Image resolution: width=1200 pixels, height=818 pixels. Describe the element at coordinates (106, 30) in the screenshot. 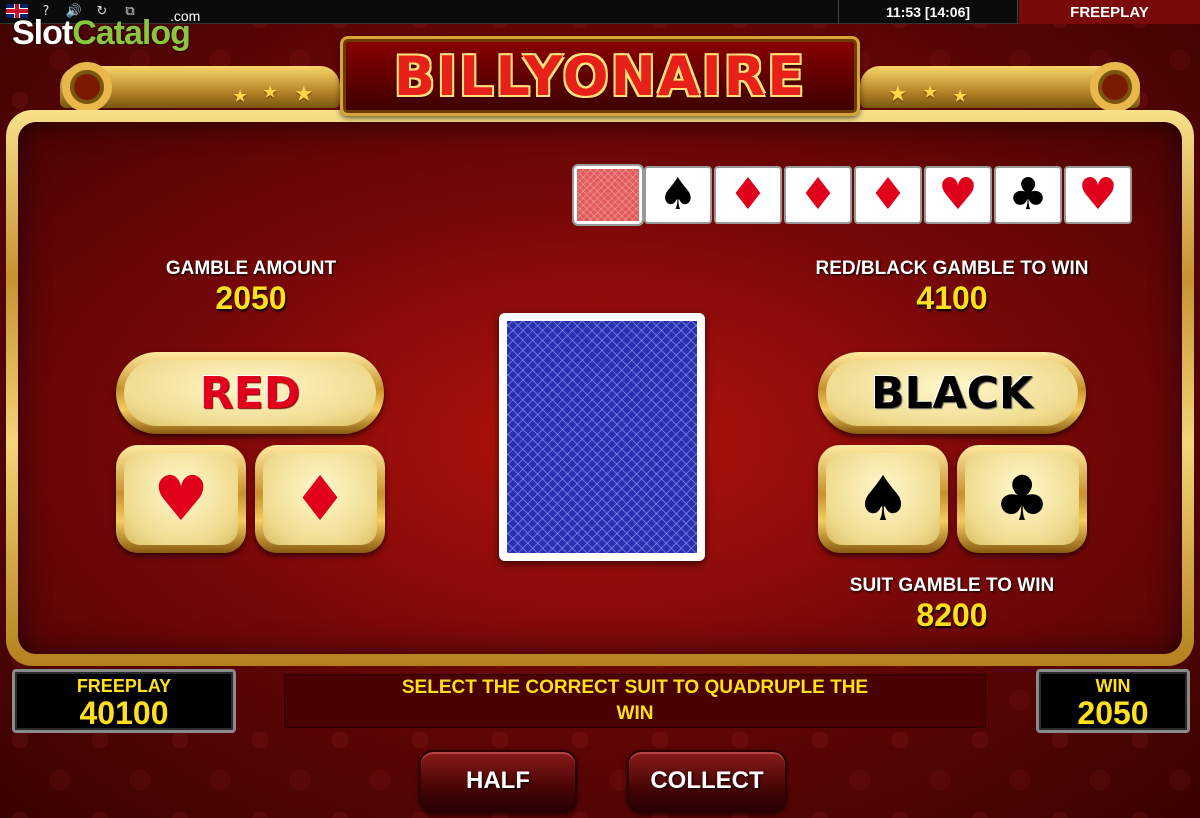

I see `watermark-logo: SlotCatalog .com` at that location.